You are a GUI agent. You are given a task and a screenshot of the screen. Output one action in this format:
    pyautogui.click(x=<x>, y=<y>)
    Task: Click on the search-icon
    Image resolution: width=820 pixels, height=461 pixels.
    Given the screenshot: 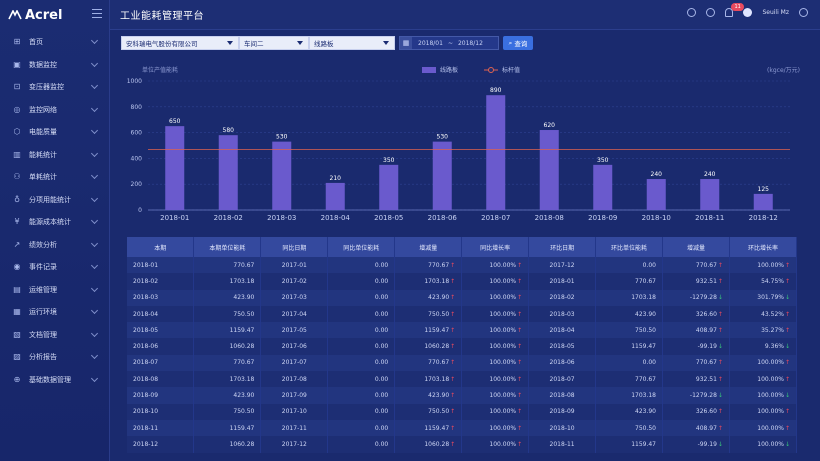 What is the action you would take?
    pyautogui.click(x=692, y=12)
    